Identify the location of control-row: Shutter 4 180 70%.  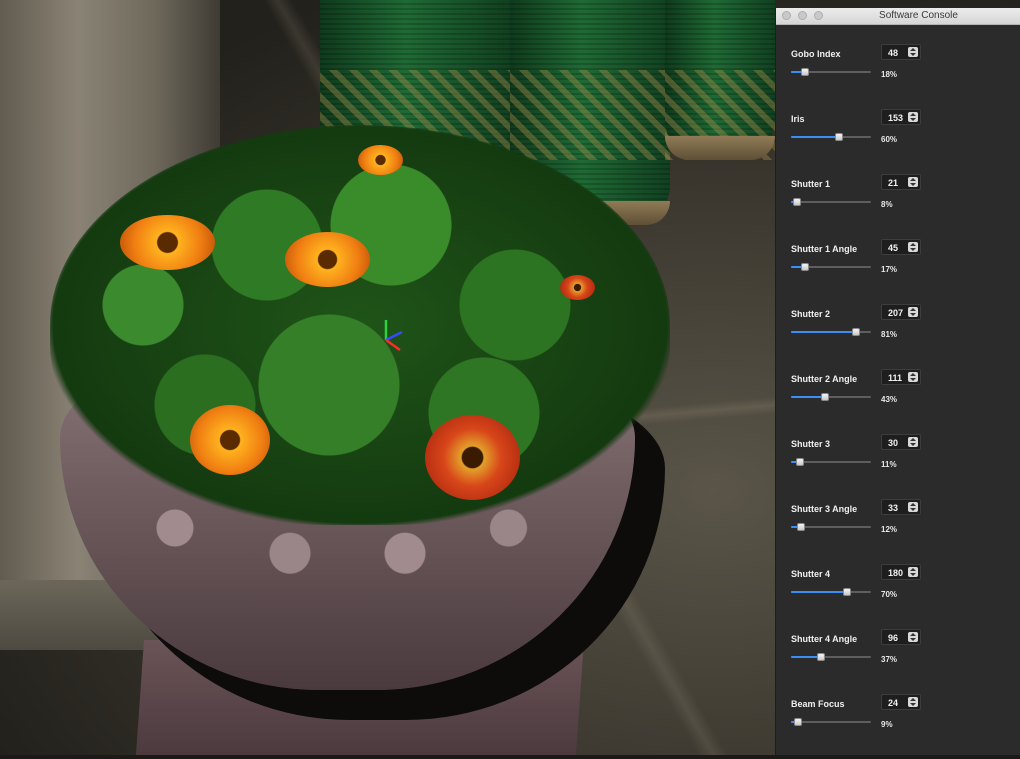
(898, 596).